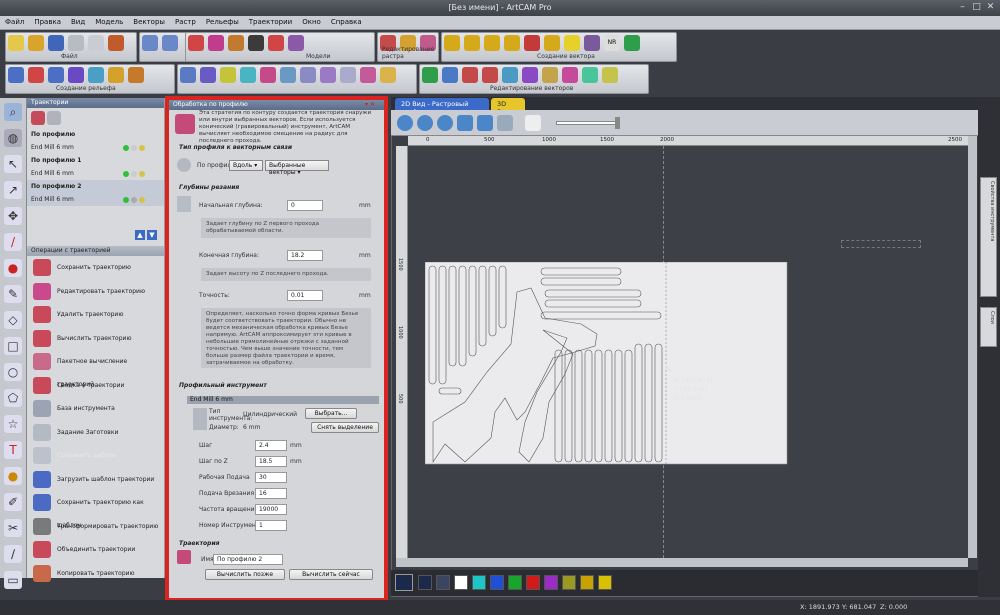 The width and height of the screenshot is (1000, 615). Describe the element at coordinates (990, 7) in the screenshot. I see `close-icon: ✕` at that location.